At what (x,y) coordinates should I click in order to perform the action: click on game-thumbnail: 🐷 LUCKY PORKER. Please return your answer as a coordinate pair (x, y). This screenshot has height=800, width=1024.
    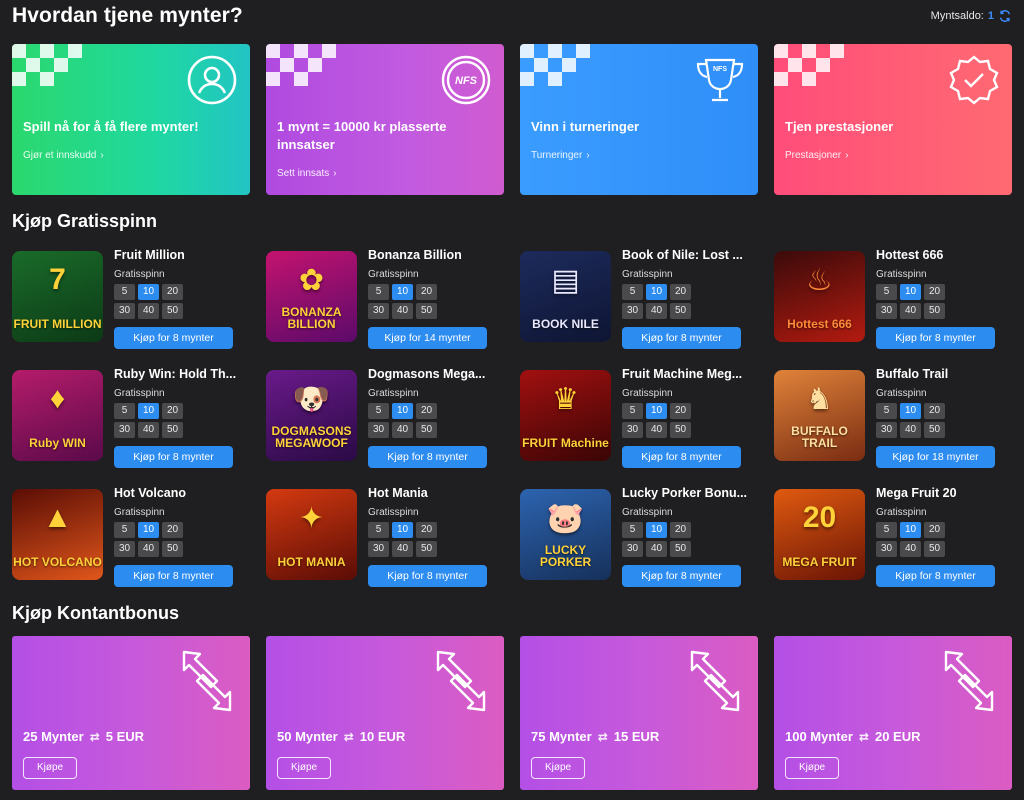
    Looking at the image, I should click on (565, 534).